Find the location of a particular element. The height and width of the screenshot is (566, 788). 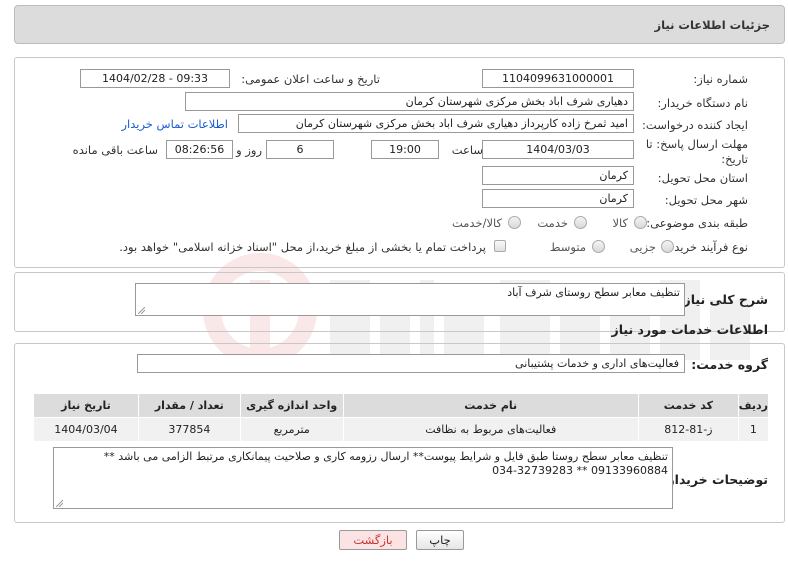

col-unit: واحد اندازه گیری is located at coordinates (291, 405).